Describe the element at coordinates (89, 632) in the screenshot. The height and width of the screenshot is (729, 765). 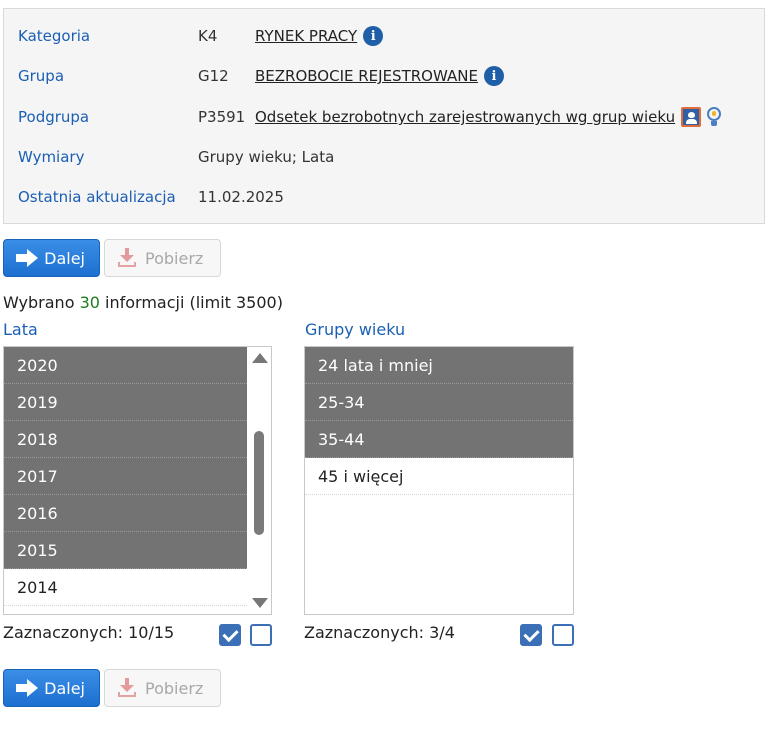
I see `years-selected-count: Zaznaczonych: 10/15` at that location.